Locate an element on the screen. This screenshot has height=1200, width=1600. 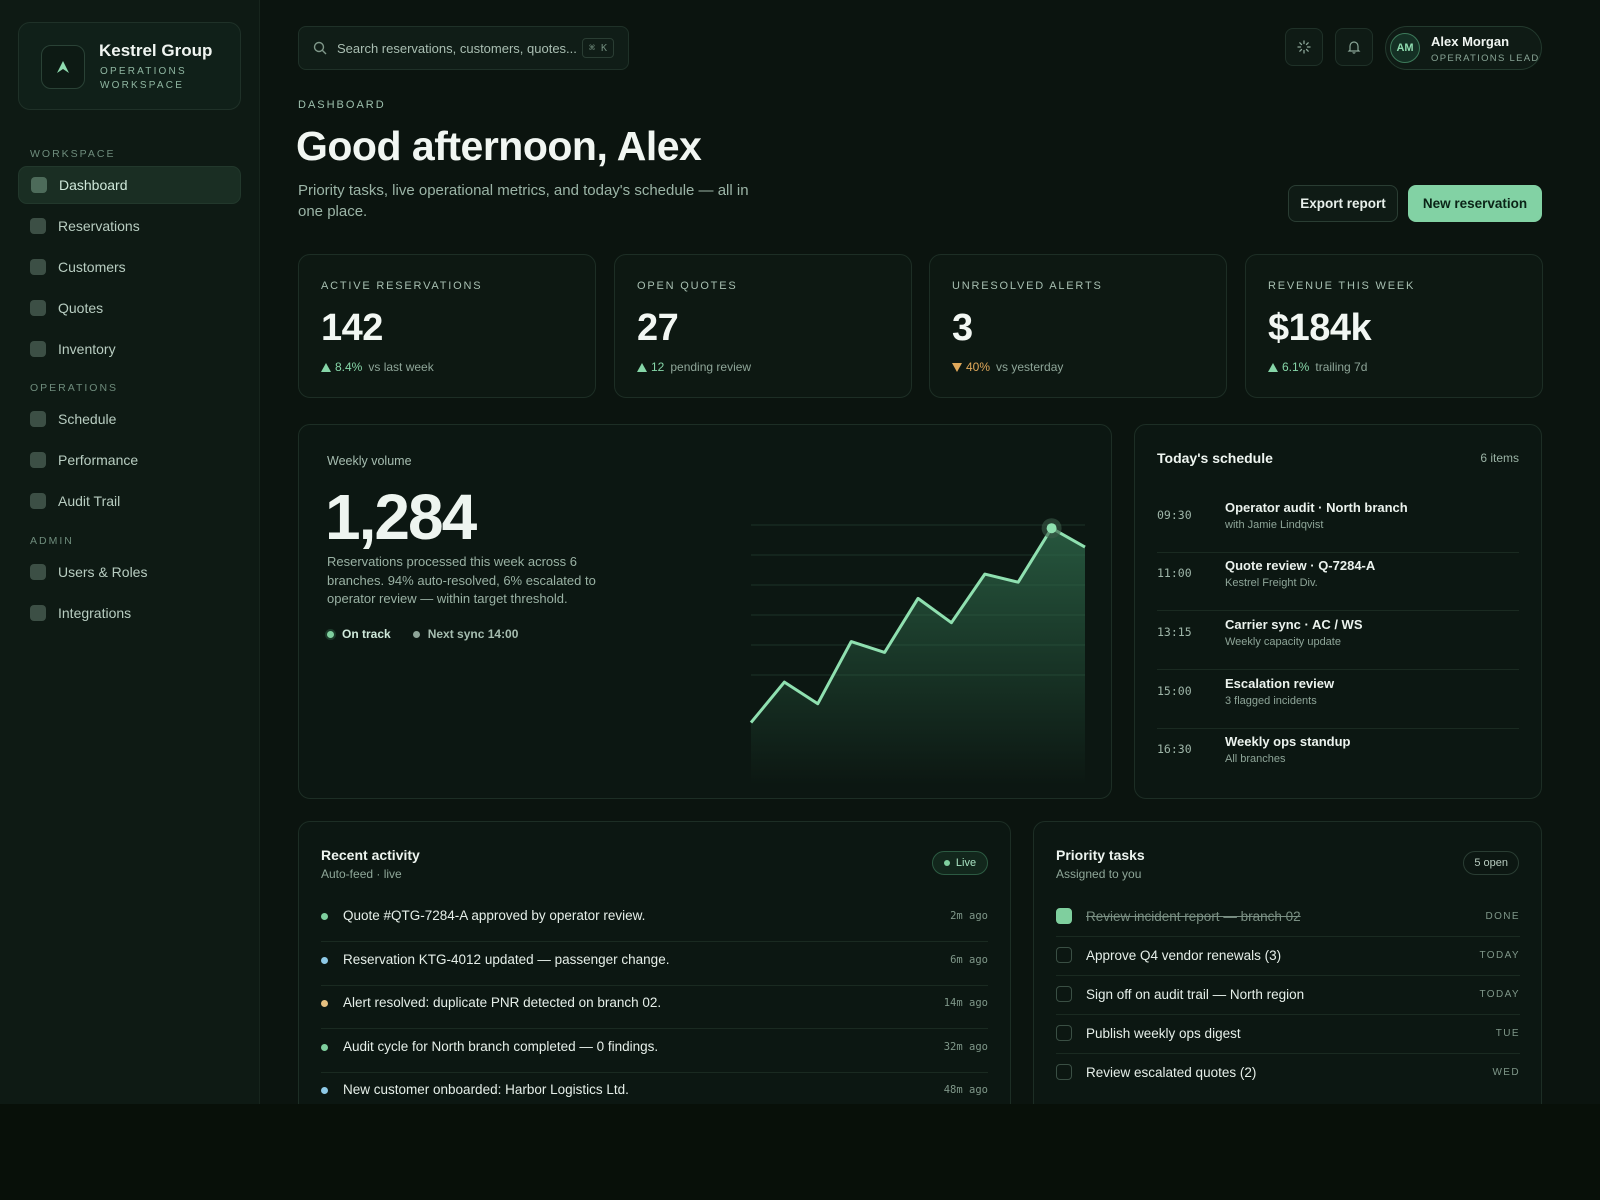
status-dot-icon is located at coordinates (330, 634).